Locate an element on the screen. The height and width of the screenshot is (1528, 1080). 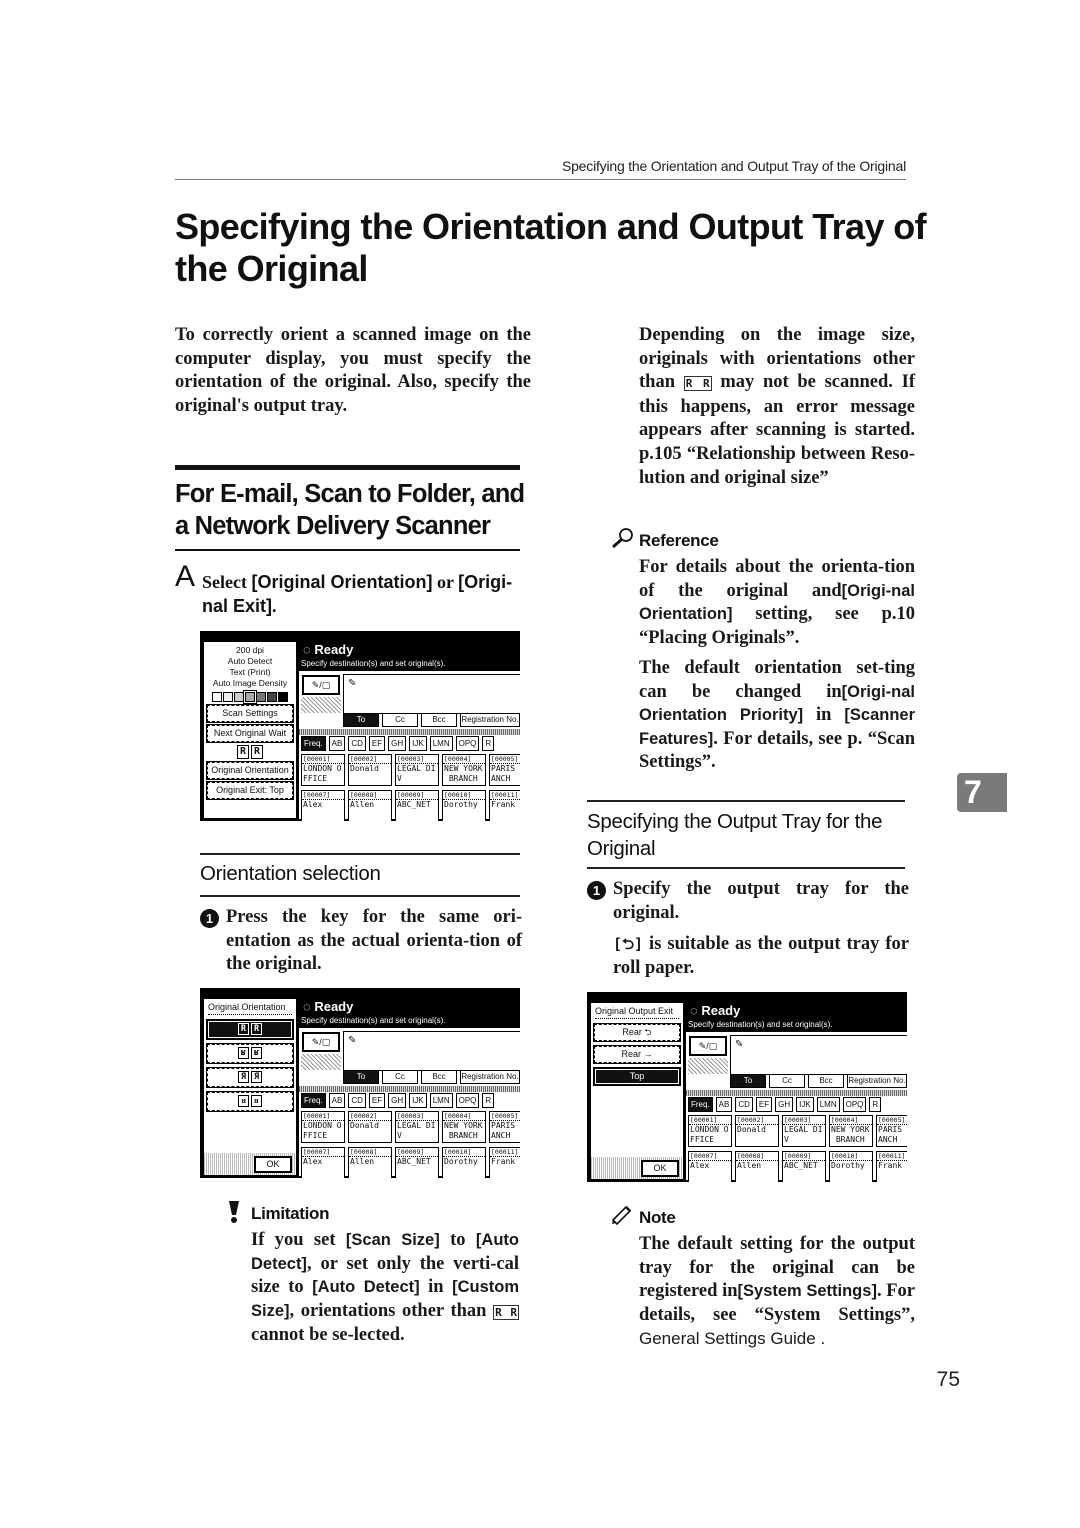
next-original-wait-button: Next Original Wait is located at coordinates (250, 733).